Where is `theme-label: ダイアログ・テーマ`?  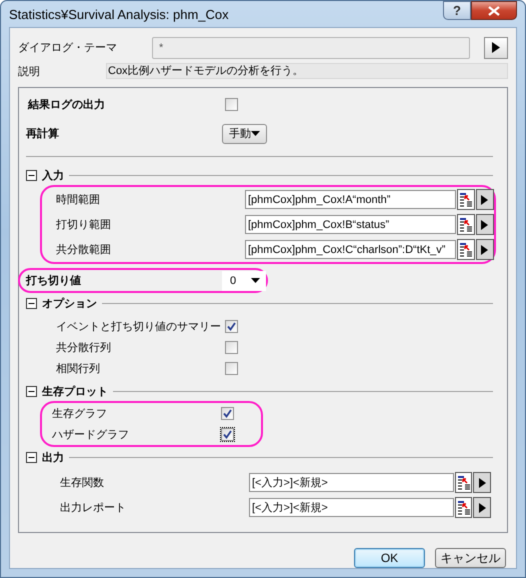 theme-label: ダイアログ・テーマ is located at coordinates (68, 48).